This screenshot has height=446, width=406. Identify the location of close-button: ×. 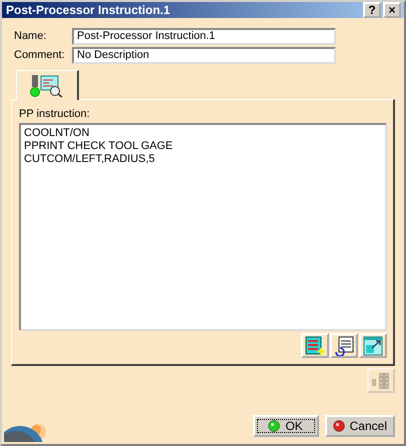
(392, 10).